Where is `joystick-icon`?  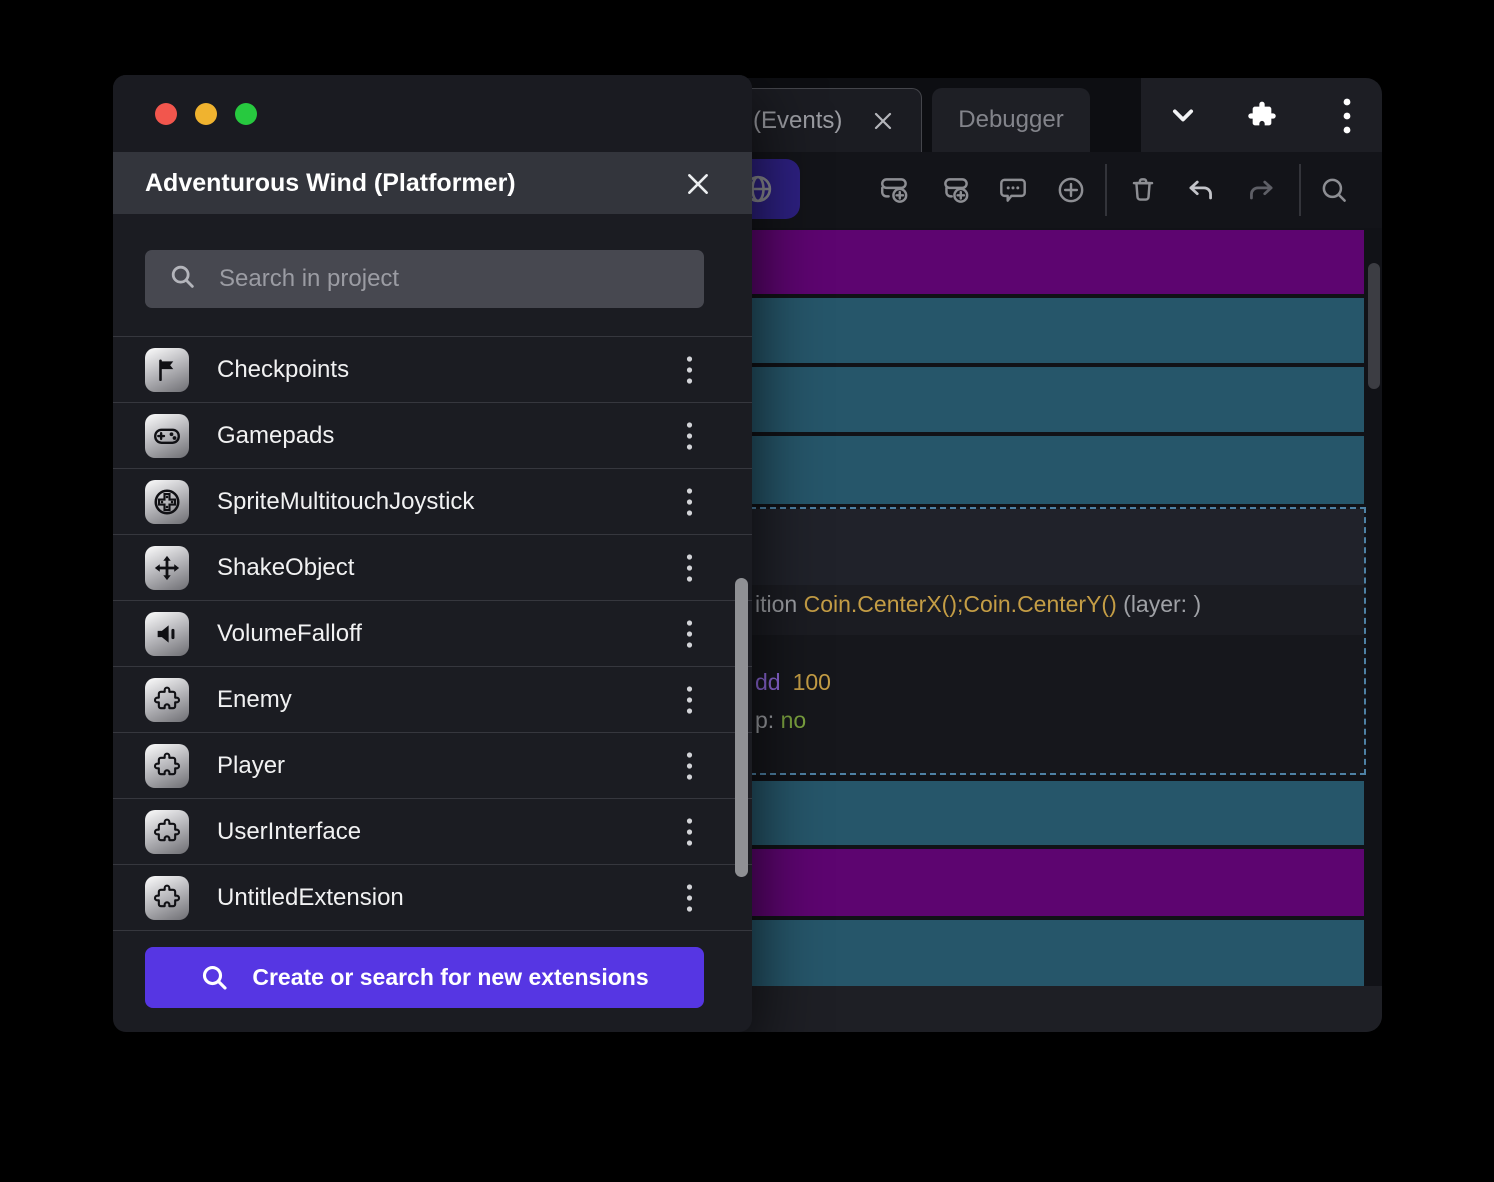 joystick-icon is located at coordinates (167, 502).